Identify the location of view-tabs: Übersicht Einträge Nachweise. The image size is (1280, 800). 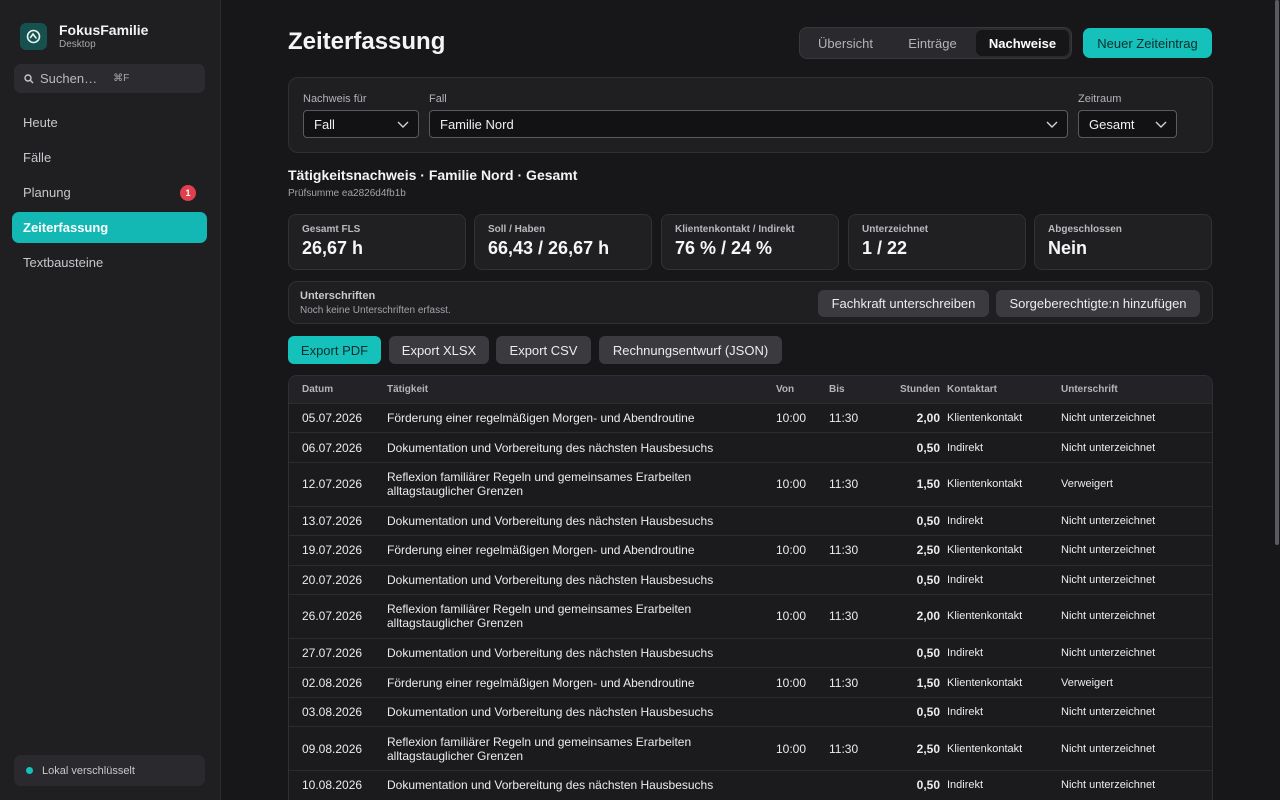
(935, 43).